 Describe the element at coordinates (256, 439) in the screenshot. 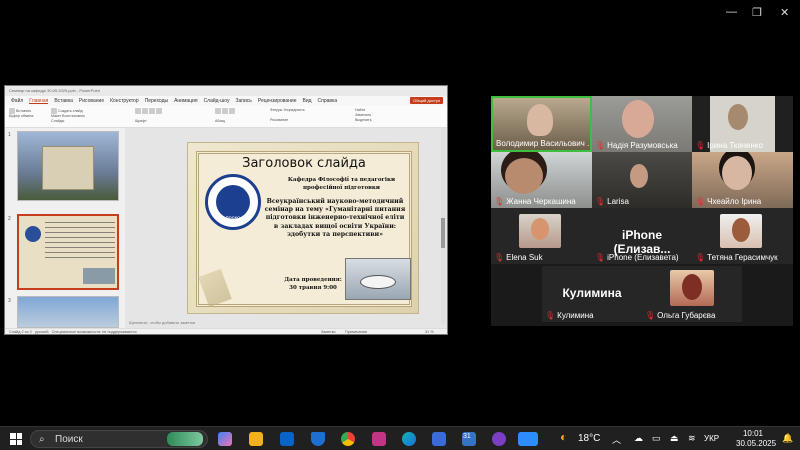

I see `file-explorer-icon` at that location.